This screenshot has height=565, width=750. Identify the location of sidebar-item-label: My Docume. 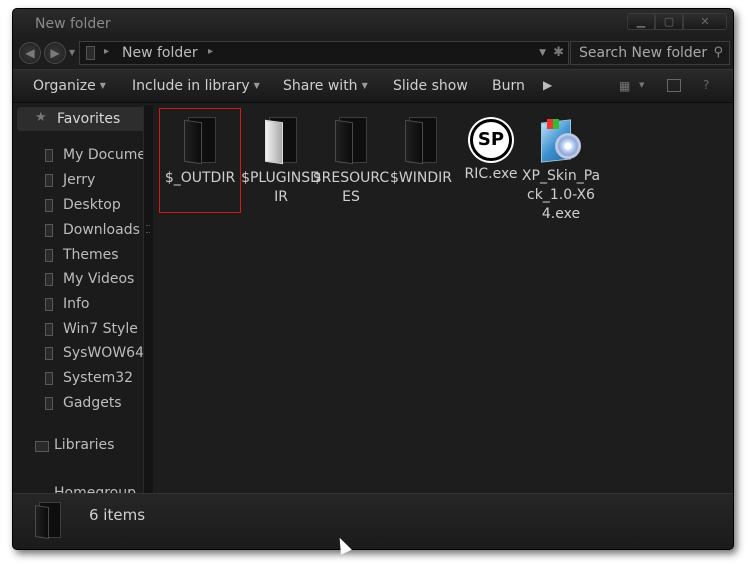
(104, 155).